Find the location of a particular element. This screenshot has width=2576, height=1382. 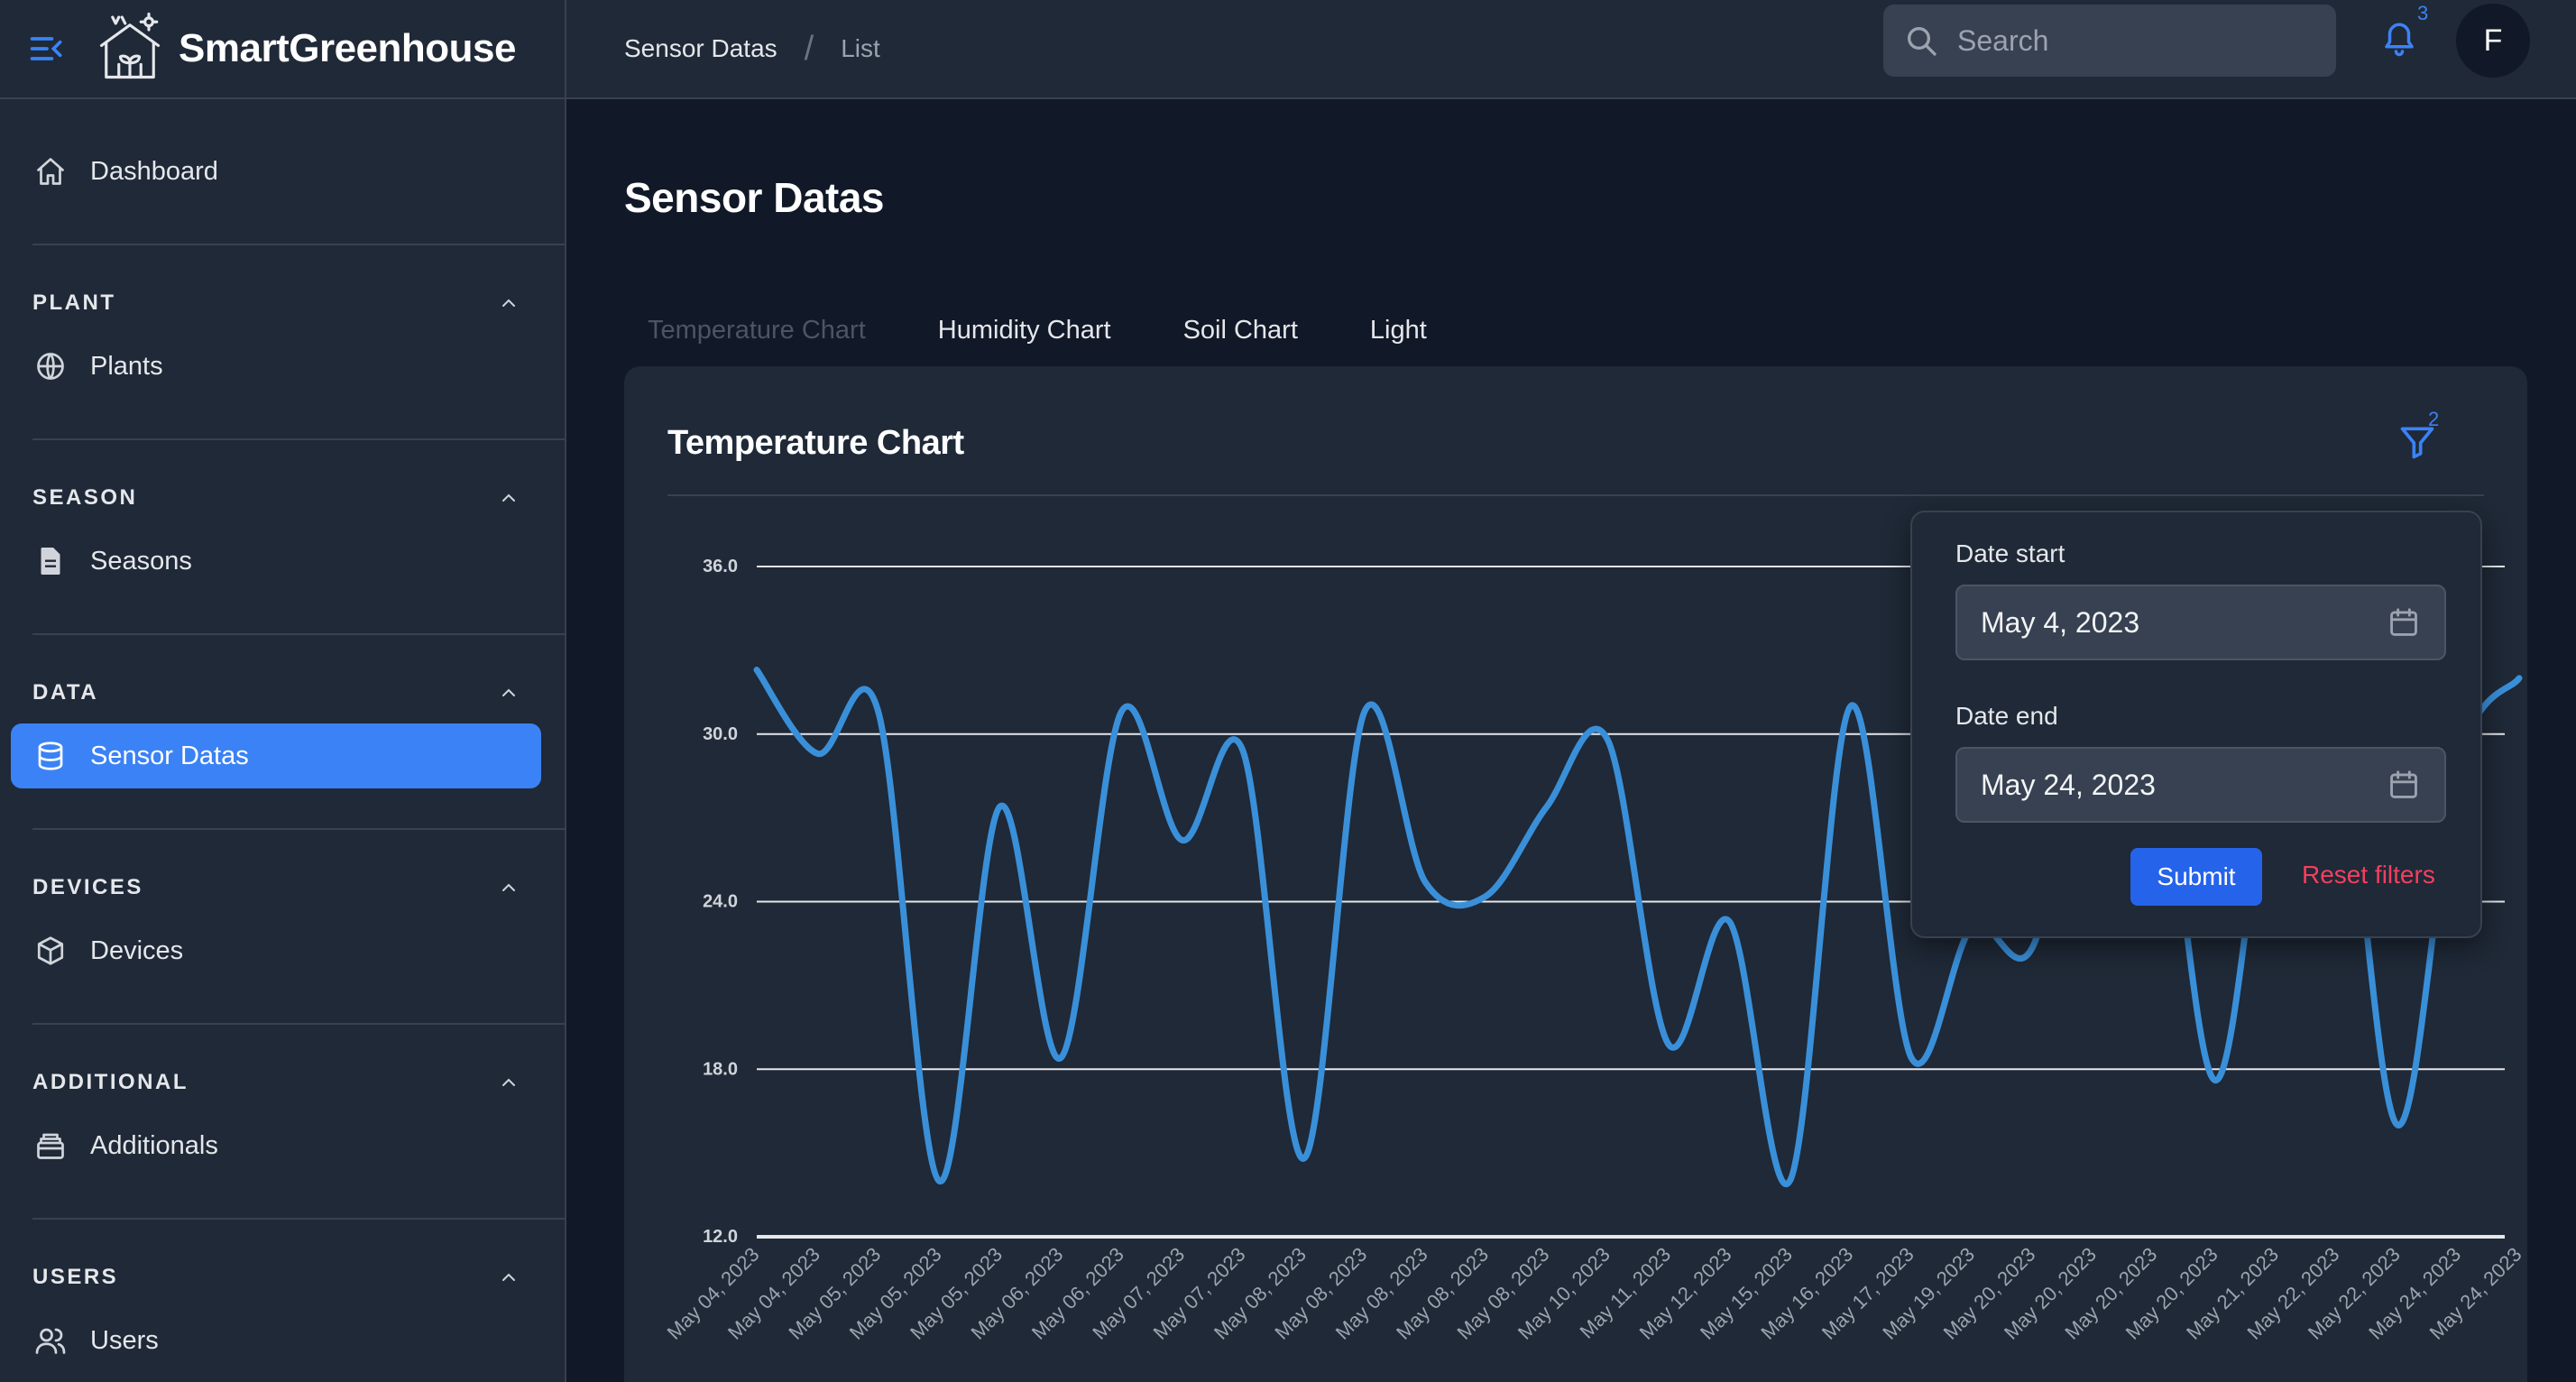

section-title: DATA is located at coordinates (66, 692).